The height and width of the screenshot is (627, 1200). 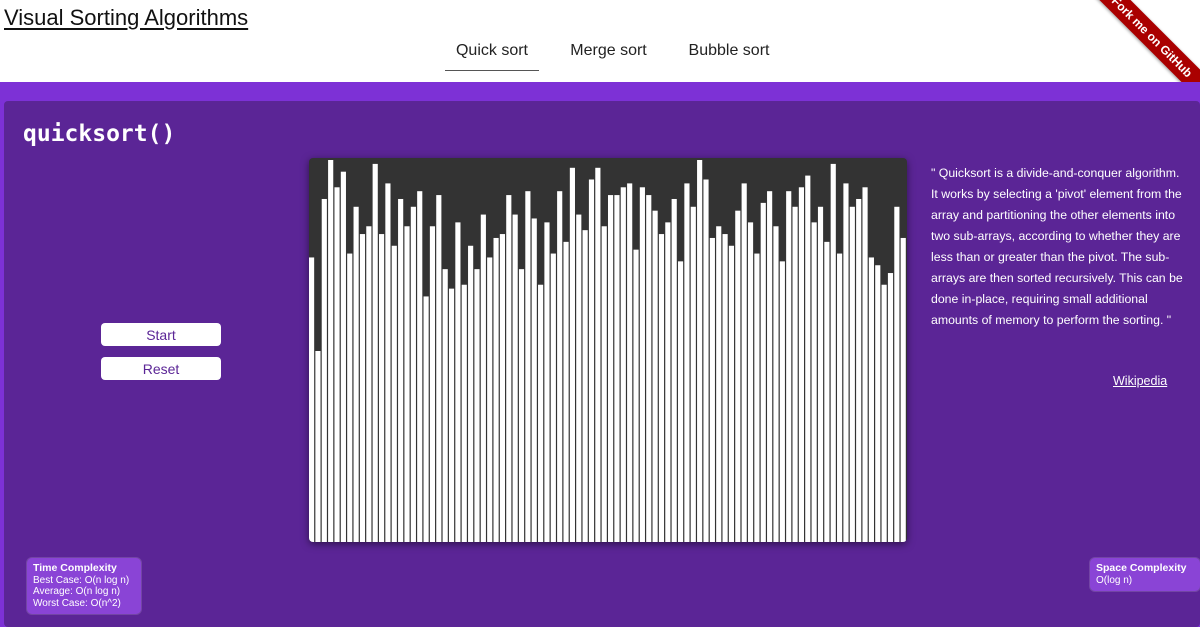 I want to click on best-case-text: Best Case: O(n log n), so click(x=81, y=580).